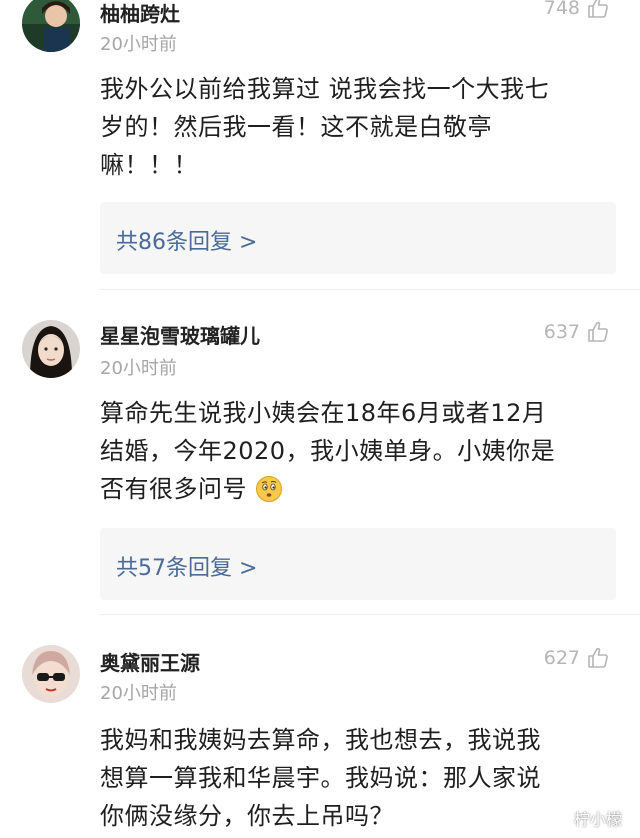 This screenshot has width=640, height=838. Describe the element at coordinates (561, 658) in the screenshot. I see `like-count: 627` at that location.